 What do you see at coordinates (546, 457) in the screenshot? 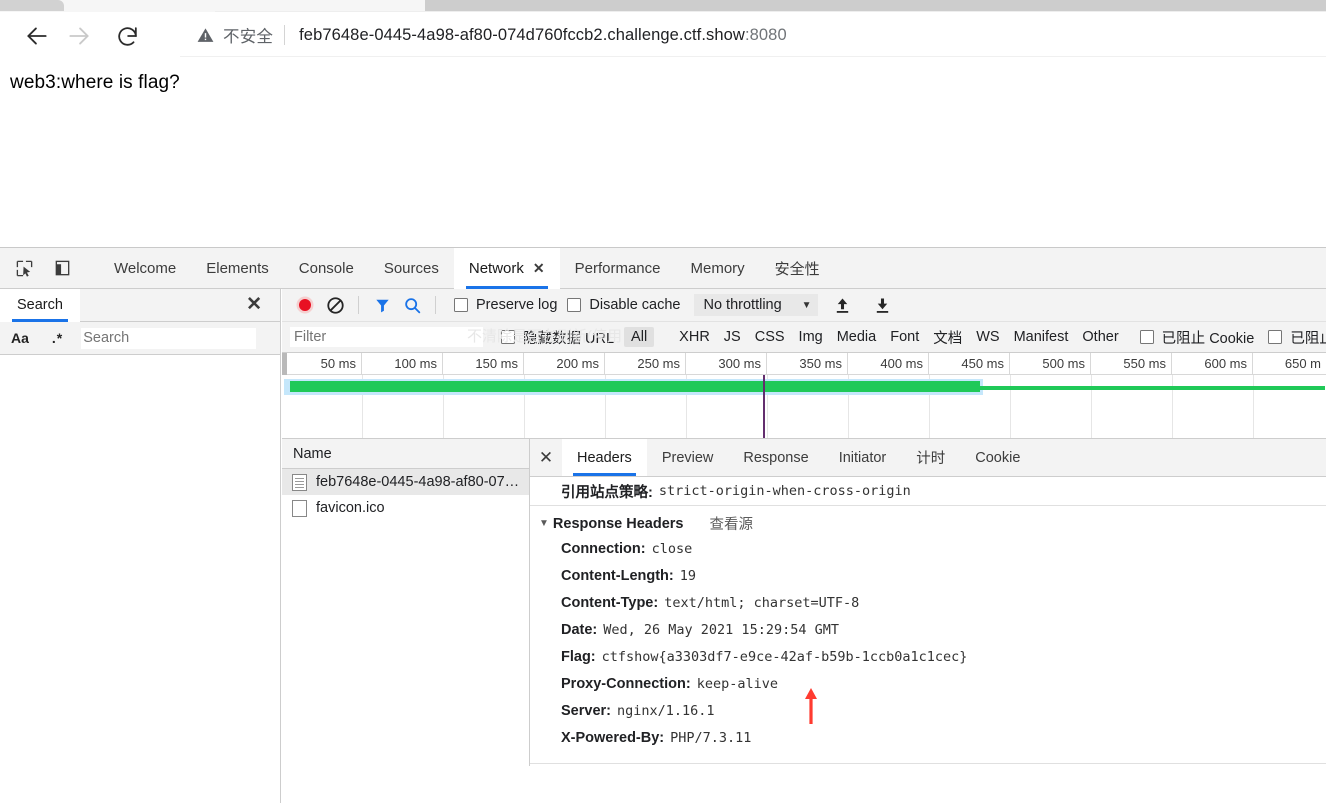
I see `close-detail-icon: ✕` at bounding box center [546, 457].